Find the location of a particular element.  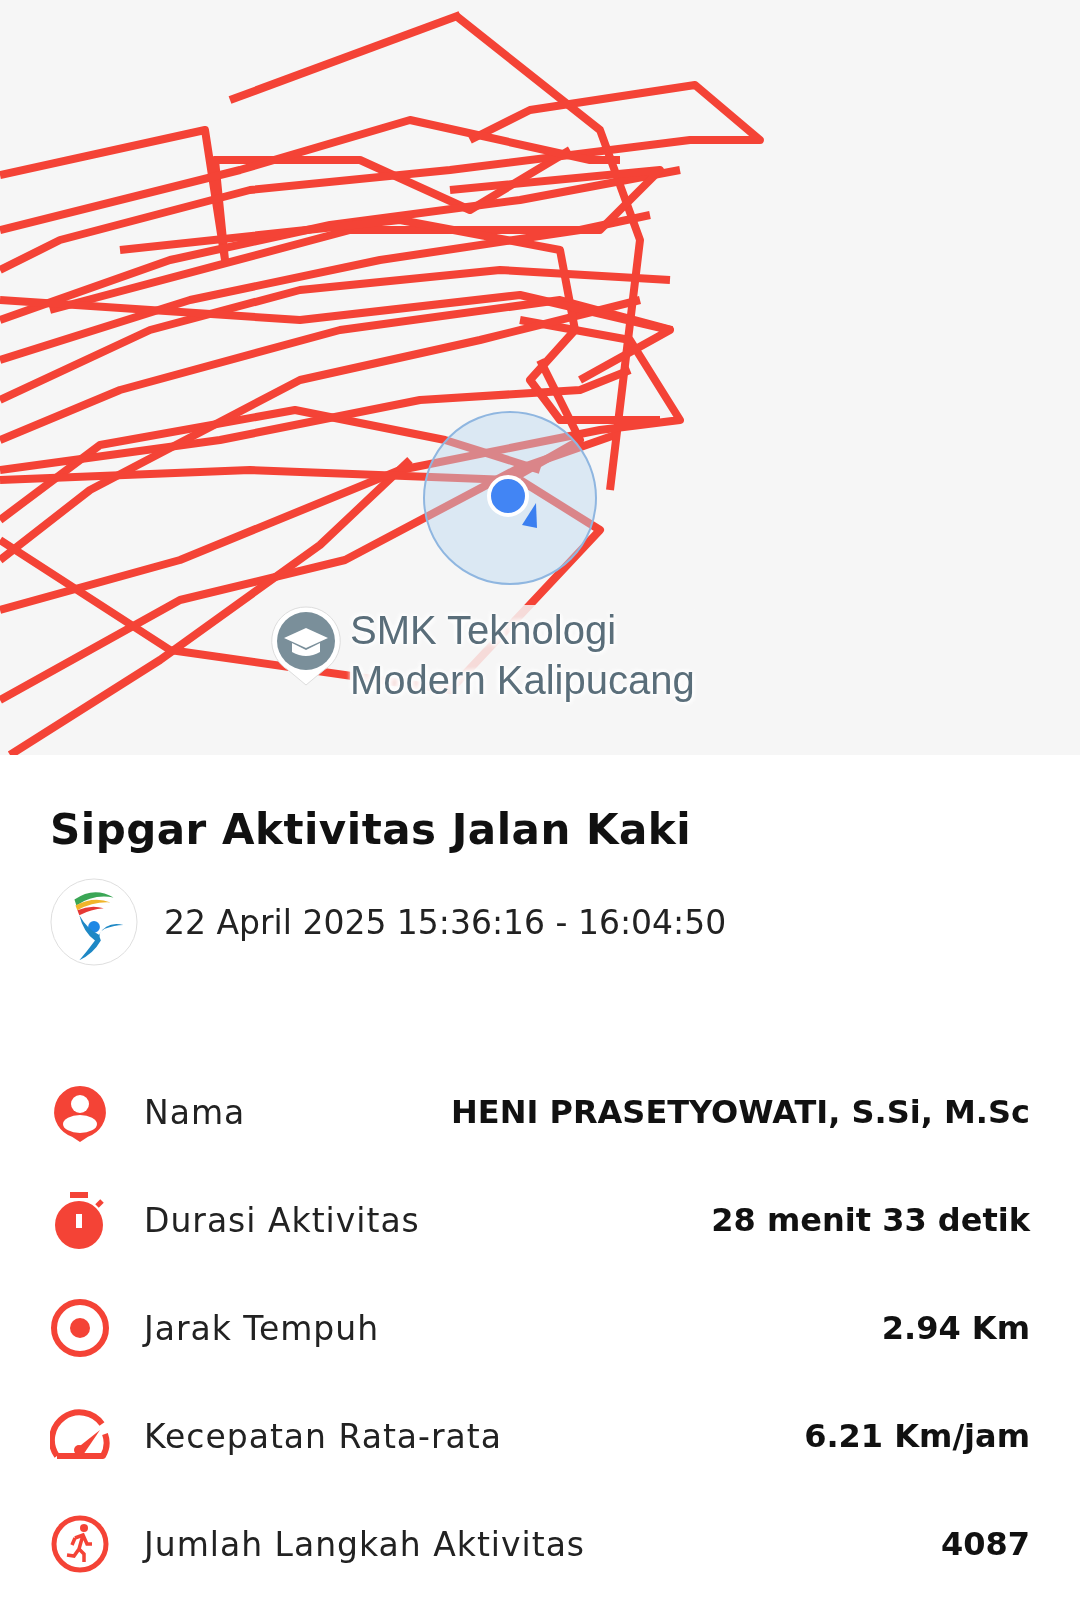

location-marker-icon is located at coordinates (510, 498).